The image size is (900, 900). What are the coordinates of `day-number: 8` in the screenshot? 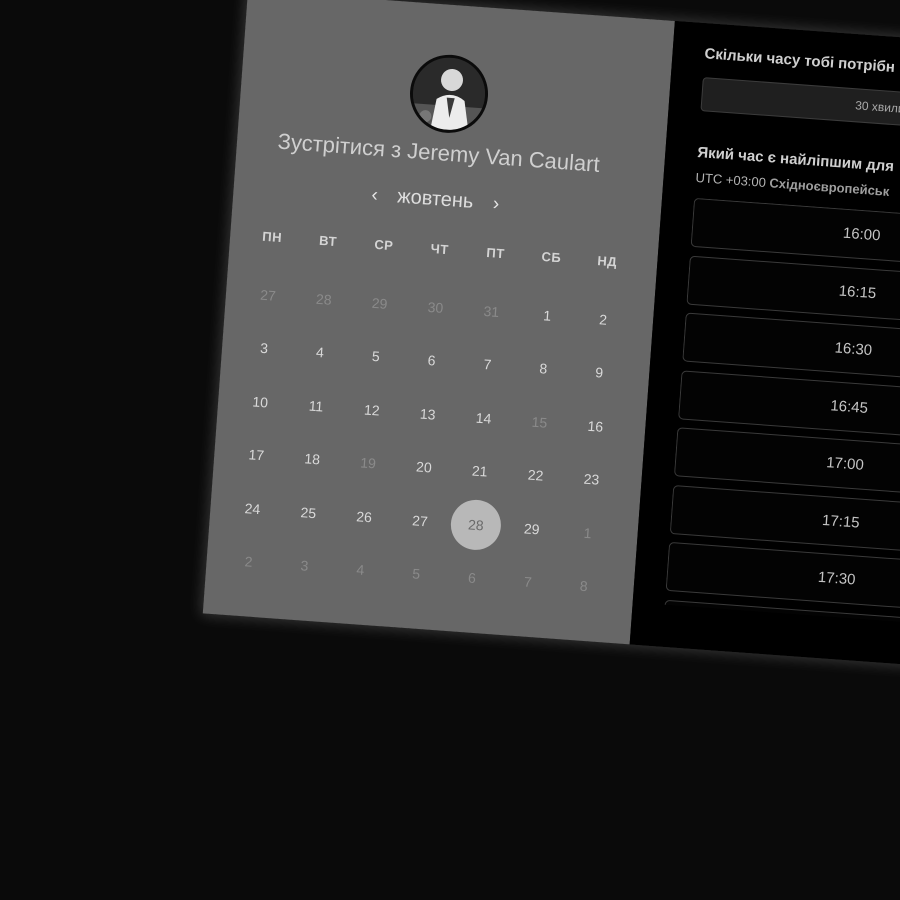 It's located at (543, 368).